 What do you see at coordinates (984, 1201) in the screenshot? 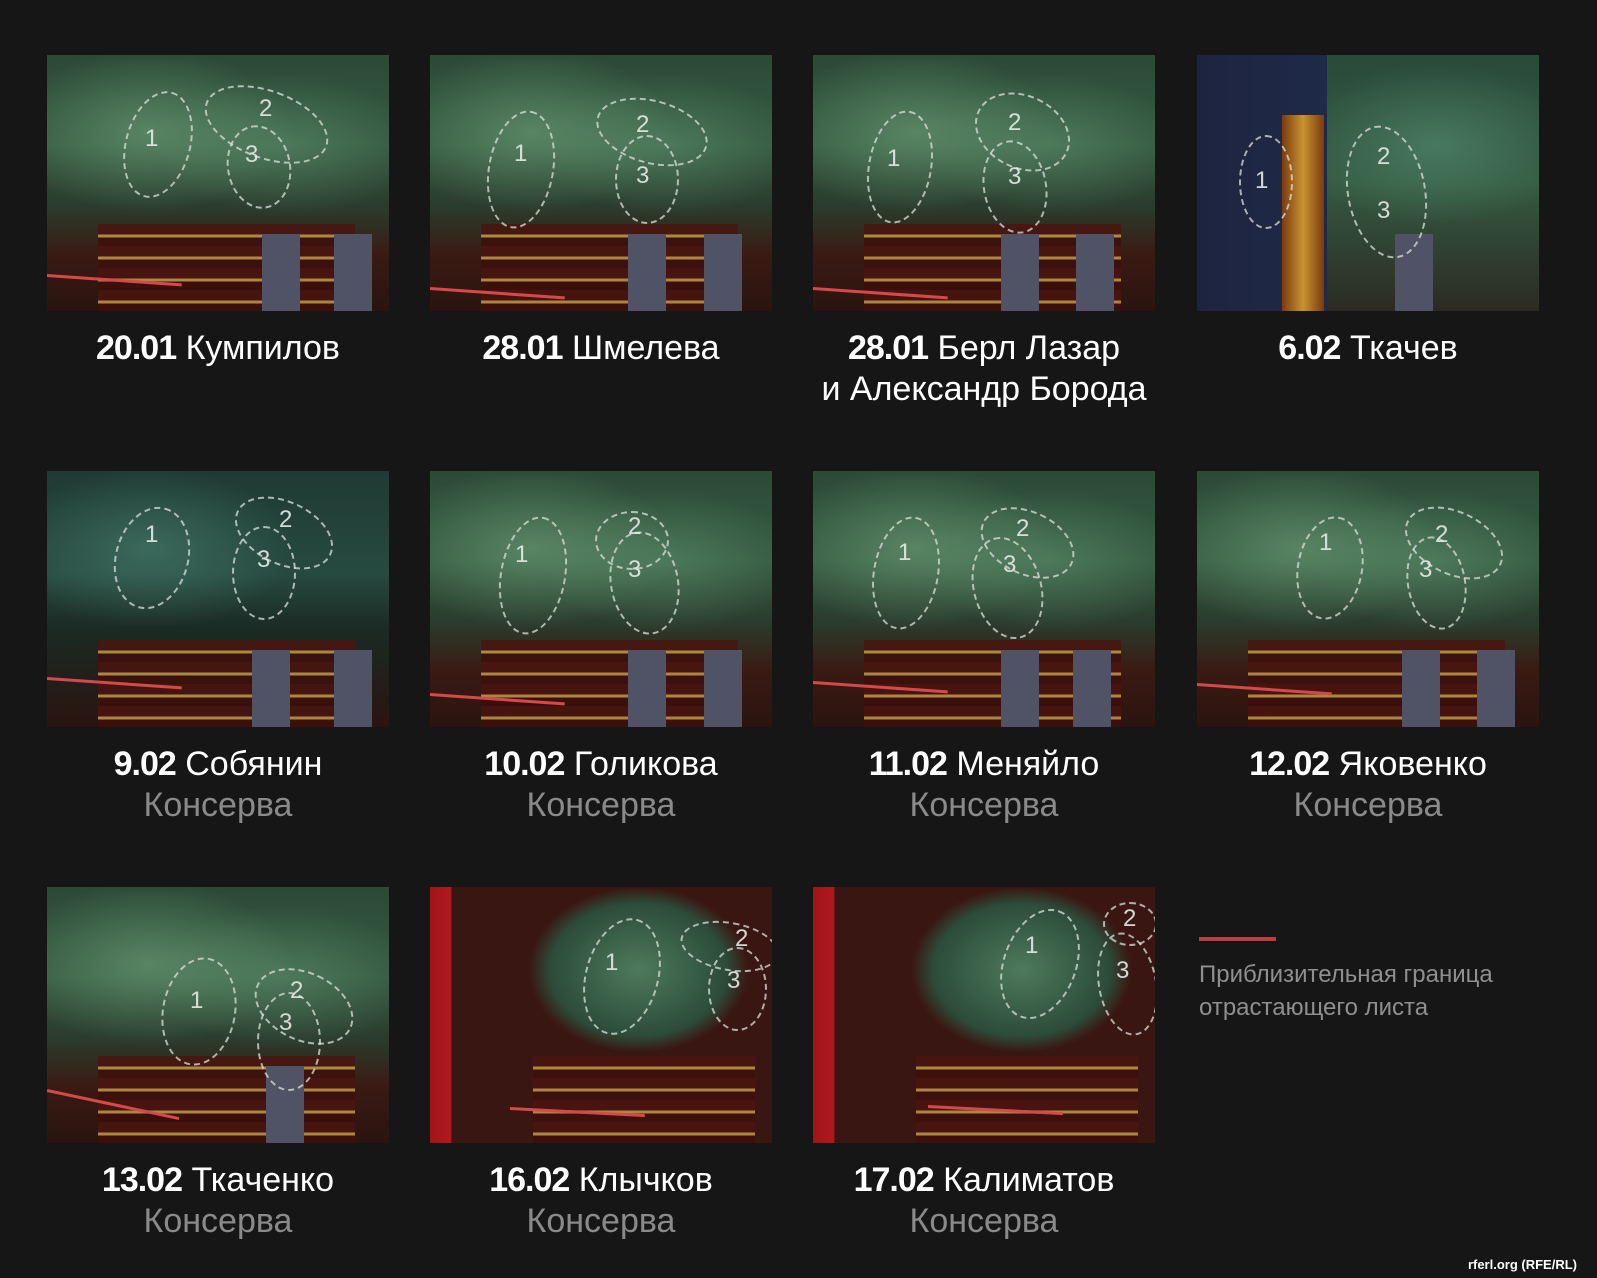
I see `caption: 17.02 Калиматов Консерва` at bounding box center [984, 1201].